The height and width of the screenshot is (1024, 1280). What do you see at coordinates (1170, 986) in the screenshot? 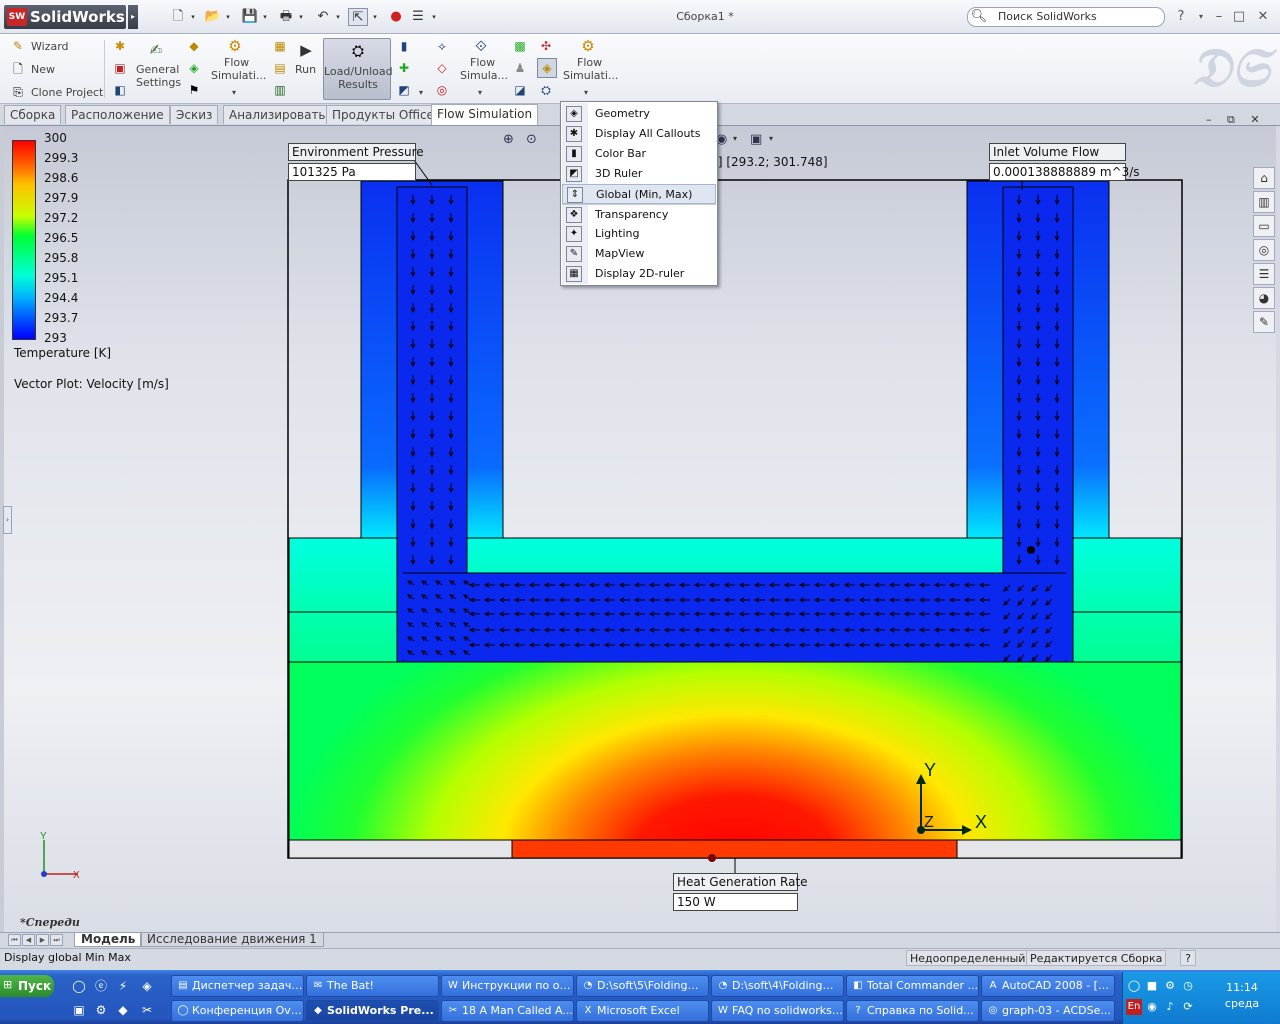
I see `tray-app-icon: ⚙` at bounding box center [1170, 986].